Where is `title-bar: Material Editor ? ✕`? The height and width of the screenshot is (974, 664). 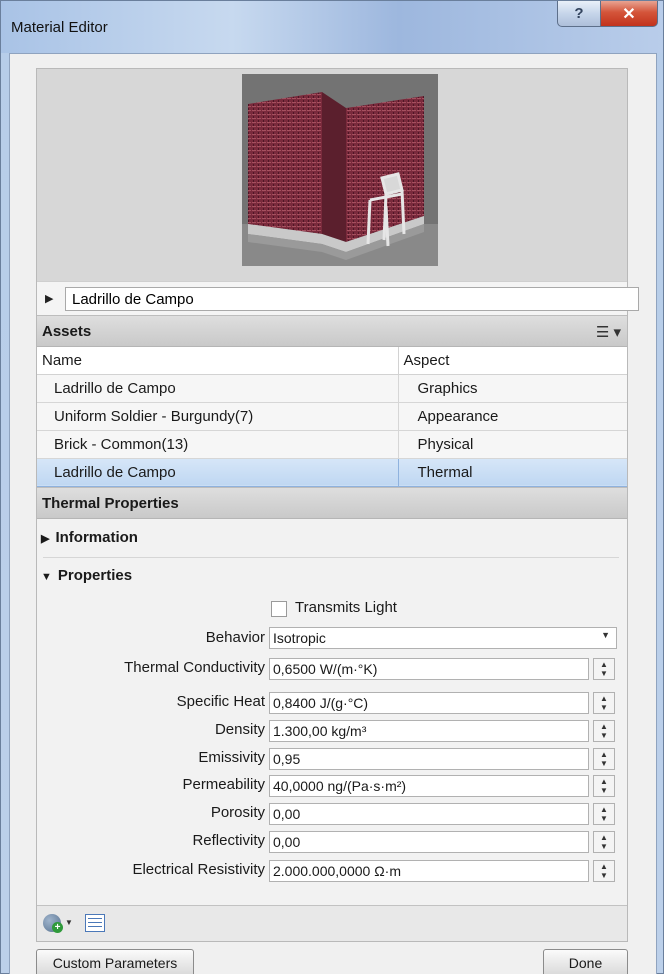
title-bar: Material Editor ? ✕ is located at coordinates (332, 27).